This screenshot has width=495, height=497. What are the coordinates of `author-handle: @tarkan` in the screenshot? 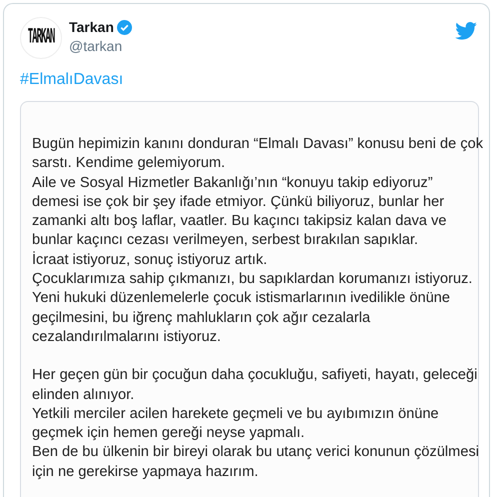 It's located at (100, 46).